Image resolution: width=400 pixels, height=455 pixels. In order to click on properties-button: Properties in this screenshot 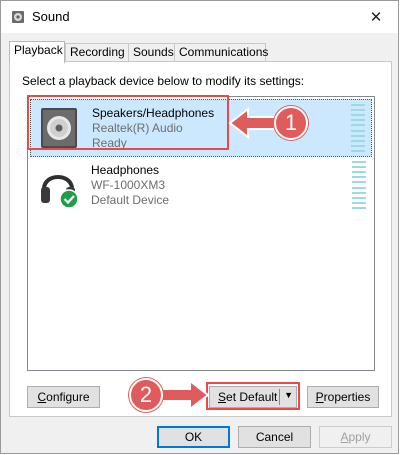, I will do `click(343, 397)`.